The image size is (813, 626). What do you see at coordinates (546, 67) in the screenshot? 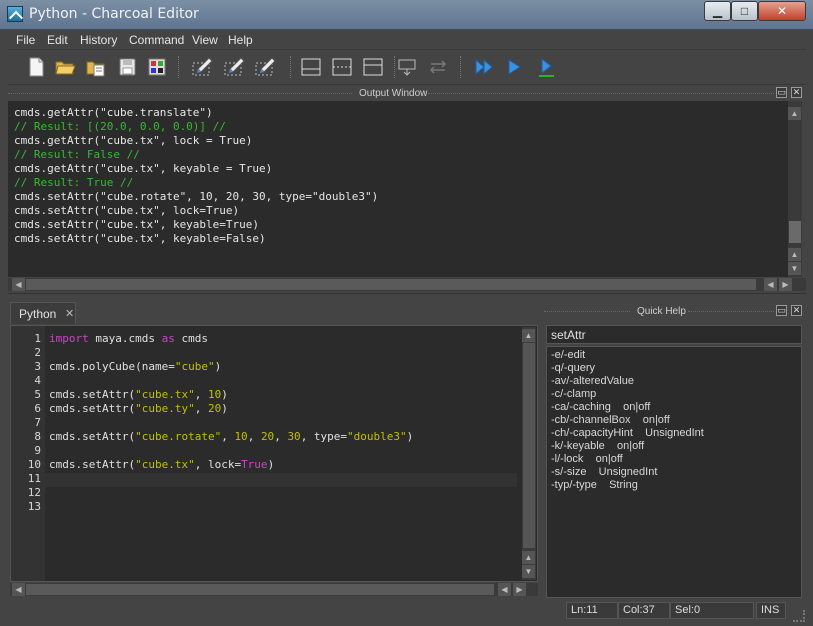
I see `execute-selection-icon` at bounding box center [546, 67].